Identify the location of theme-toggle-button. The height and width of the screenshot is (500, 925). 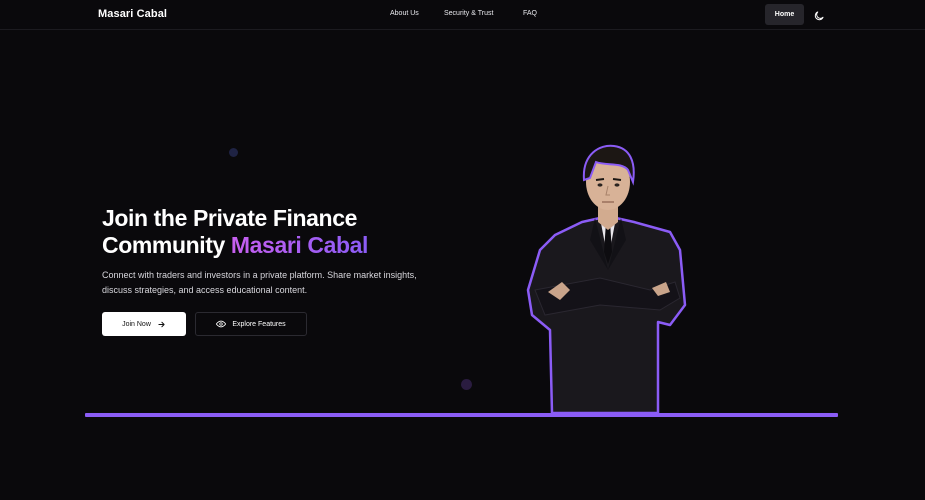
(819, 15).